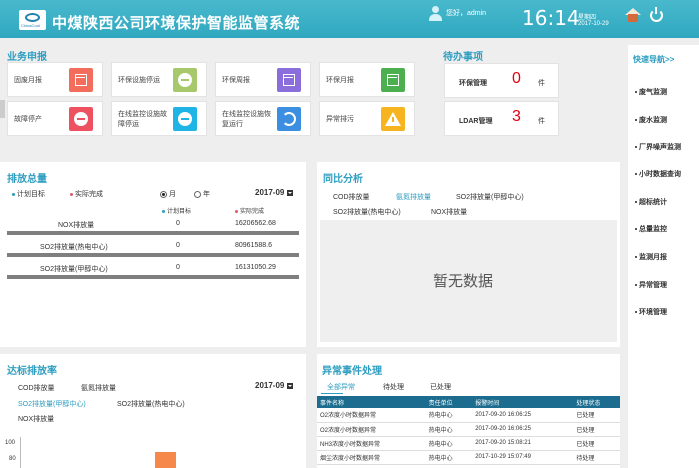  Describe the element at coordinates (340, 80) in the screenshot. I see `tile-label: 环保月报` at that location.